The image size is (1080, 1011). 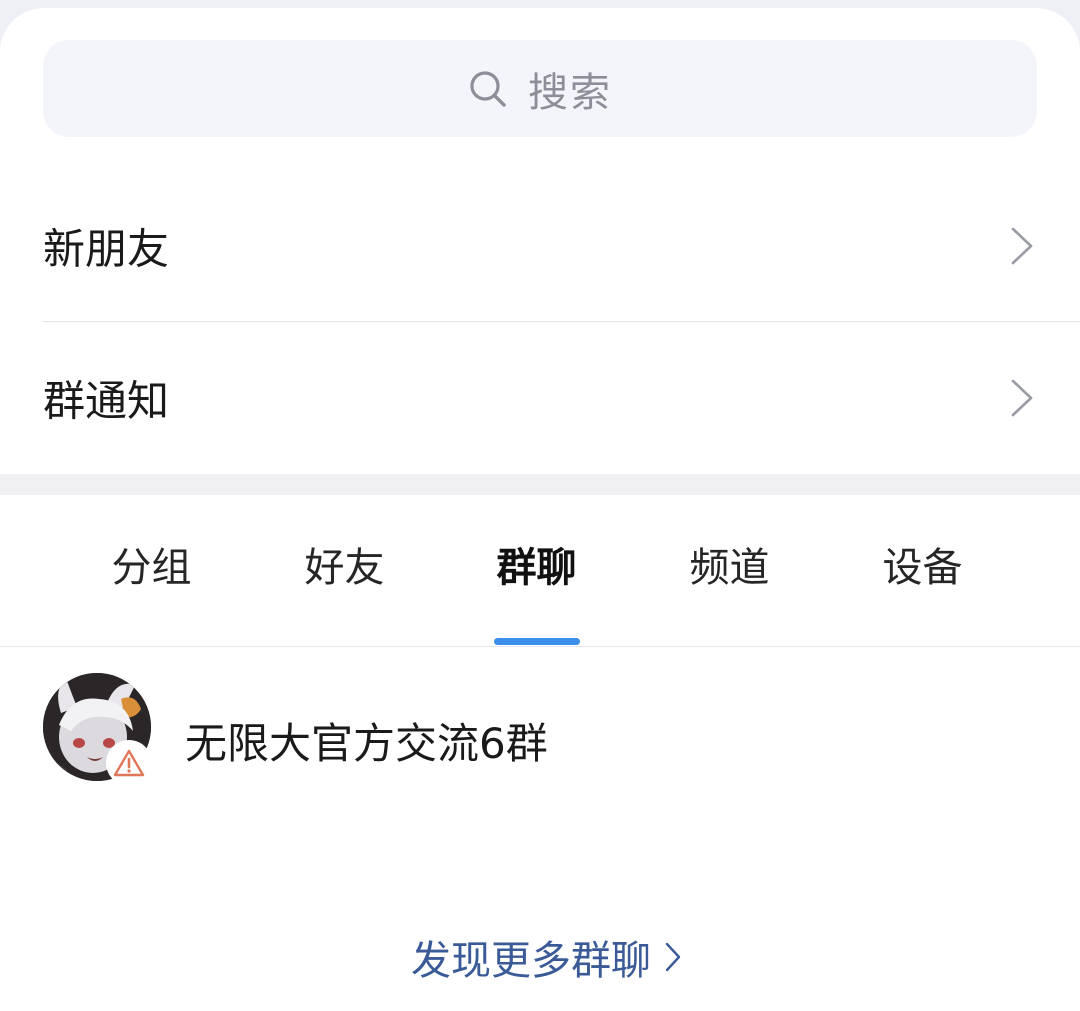 I want to click on discover-more-link: 发现更多群聊, so click(x=540, y=957).